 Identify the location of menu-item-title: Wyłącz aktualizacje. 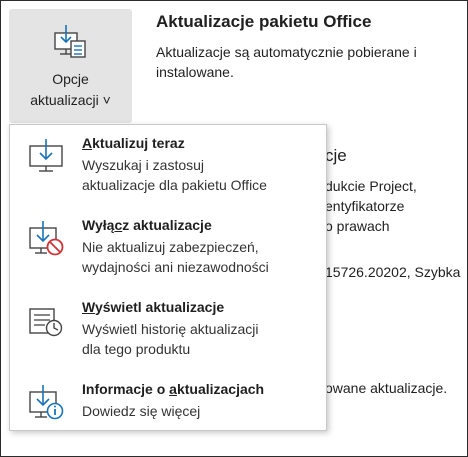
(147, 225).